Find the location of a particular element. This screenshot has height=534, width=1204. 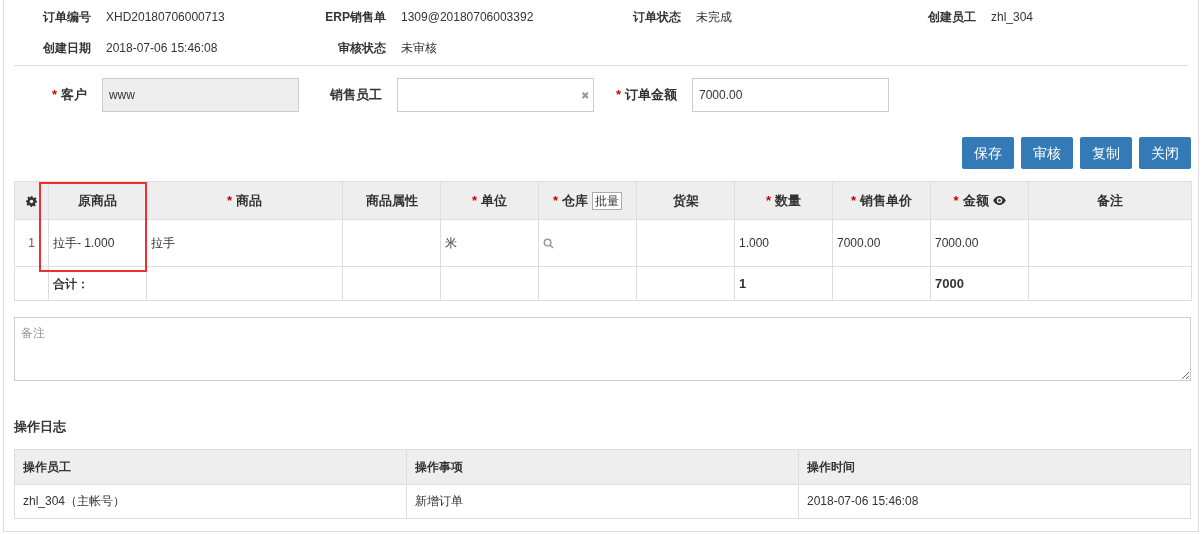

field-label: 审核状态 is located at coordinates (361, 48).